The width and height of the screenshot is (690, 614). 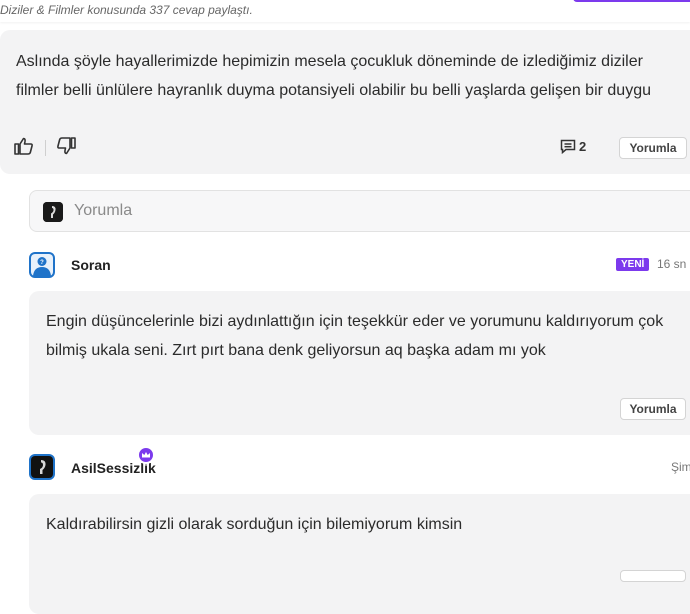 What do you see at coordinates (672, 264) in the screenshot?
I see `comment-time: 16 sn` at bounding box center [672, 264].